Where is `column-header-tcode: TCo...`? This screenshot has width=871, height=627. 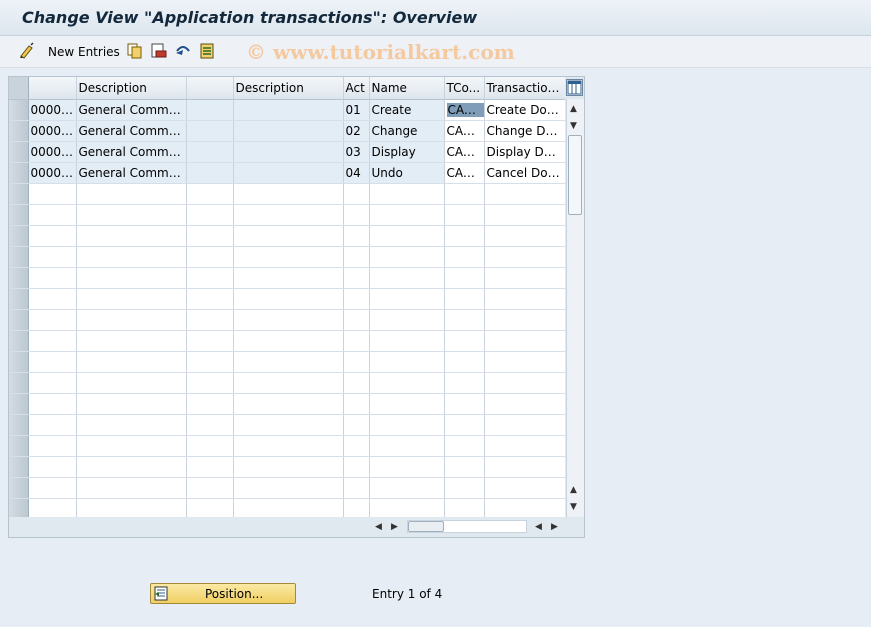
column-header-tcode: TCo... is located at coordinates (464, 88).